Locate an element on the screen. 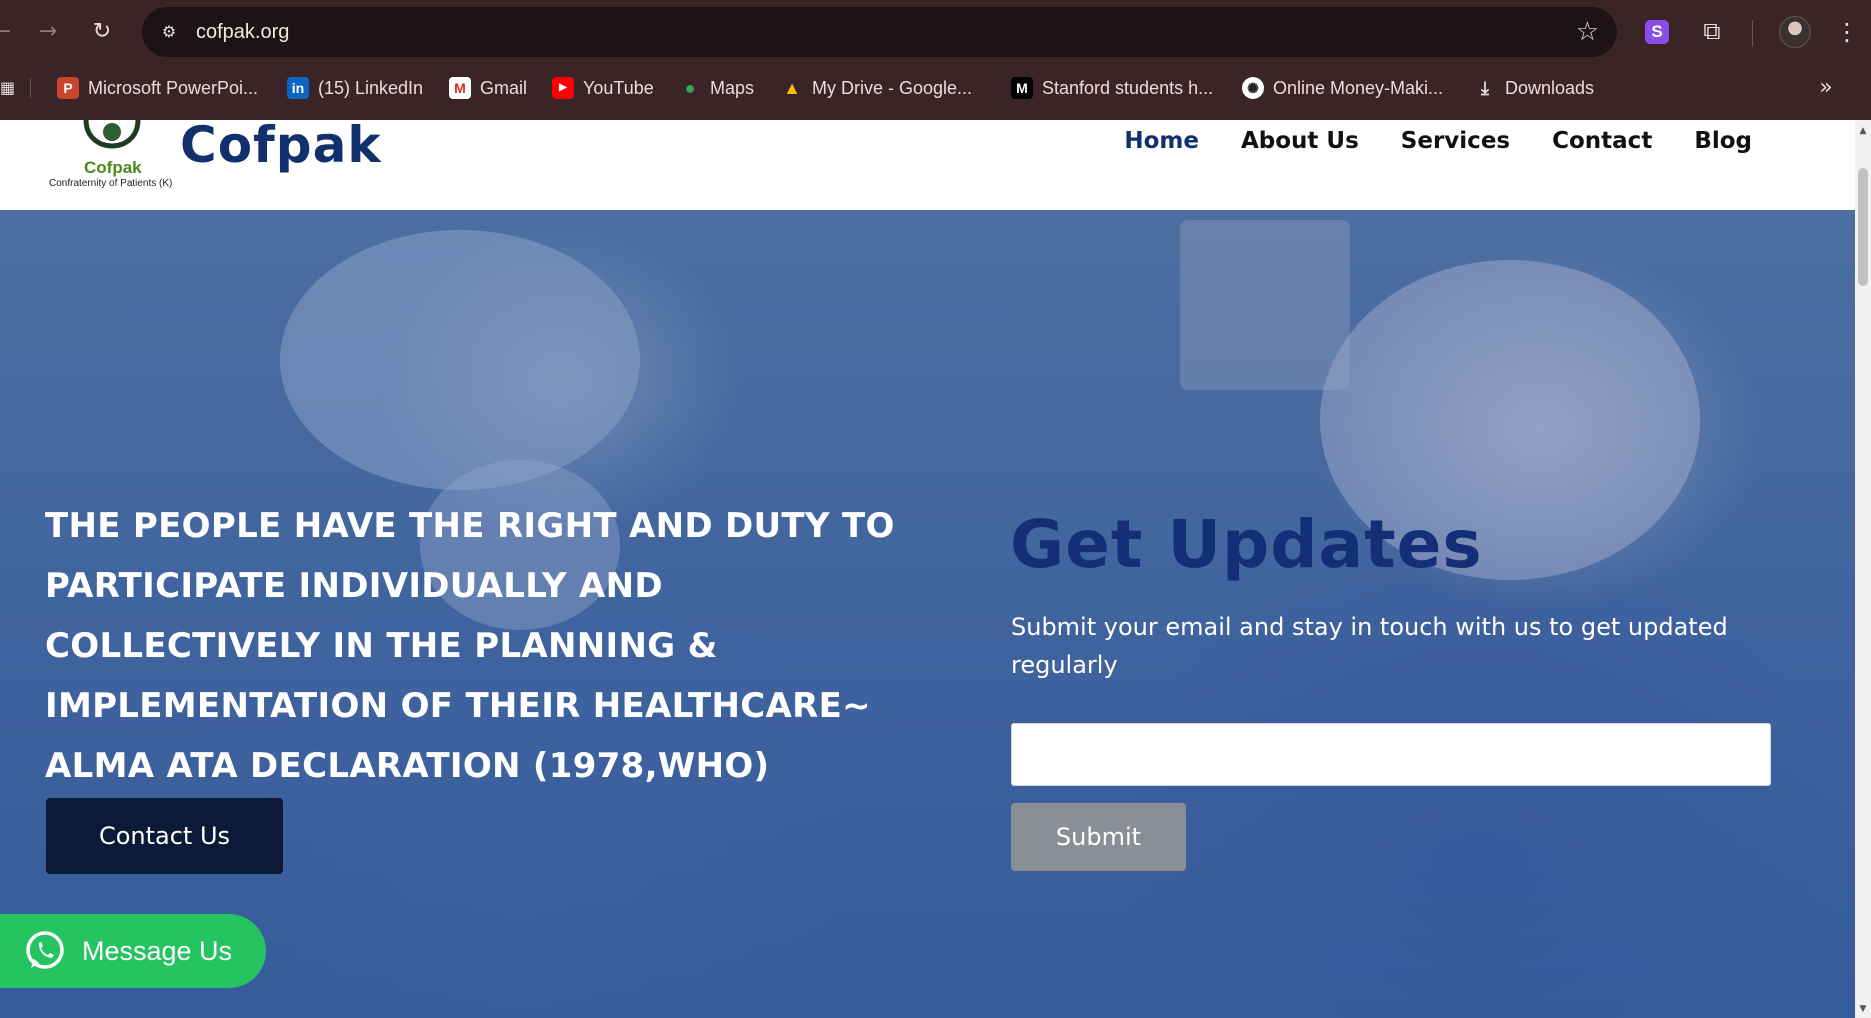  site-settings-icon: ⚙ is located at coordinates (169, 32).